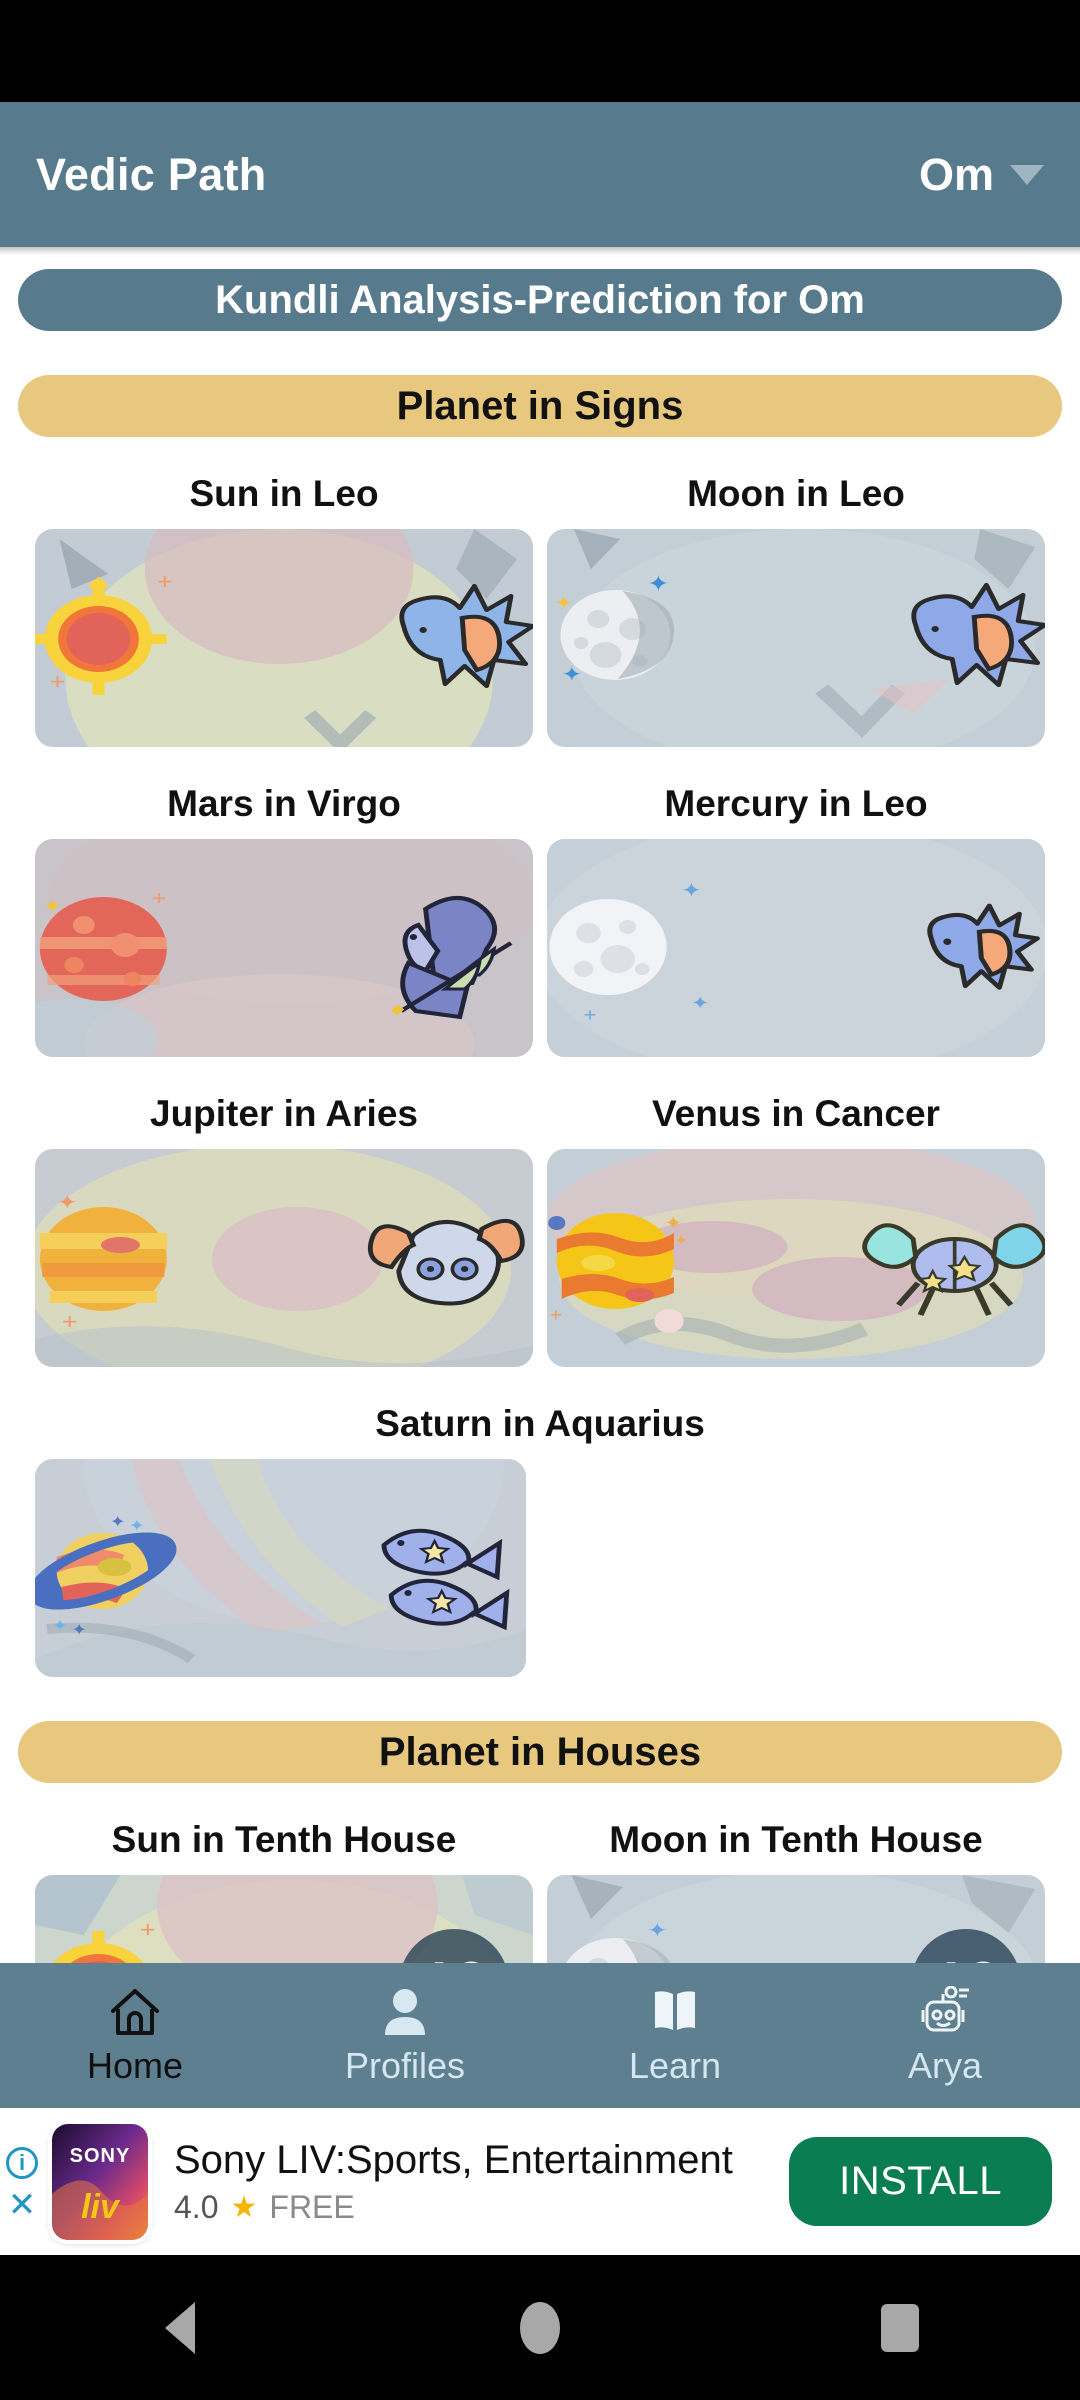 The height and width of the screenshot is (2400, 1080). What do you see at coordinates (796, 803) in the screenshot?
I see `card-label: Mercury in Leo` at bounding box center [796, 803].